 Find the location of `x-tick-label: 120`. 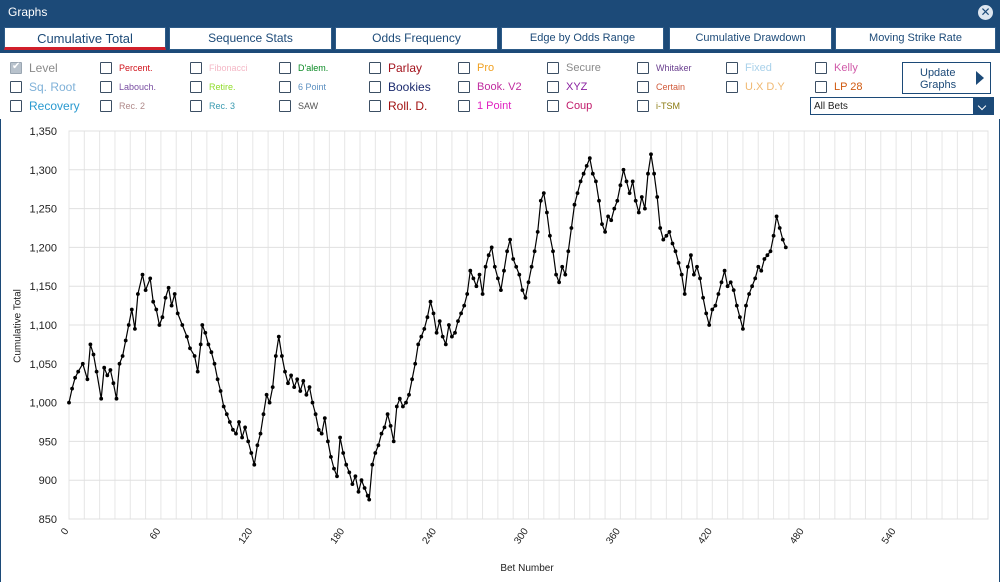

x-tick-label: 120 is located at coordinates (246, 536).